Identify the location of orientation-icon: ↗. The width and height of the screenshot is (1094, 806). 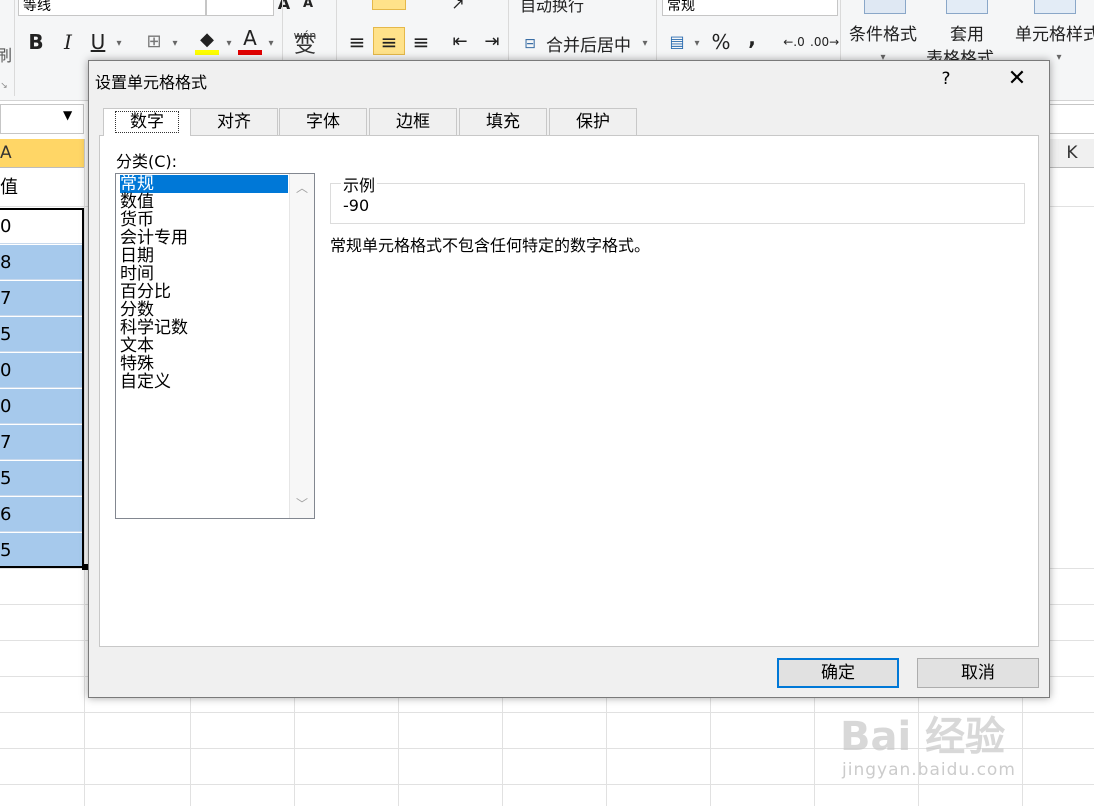
(458, 9).